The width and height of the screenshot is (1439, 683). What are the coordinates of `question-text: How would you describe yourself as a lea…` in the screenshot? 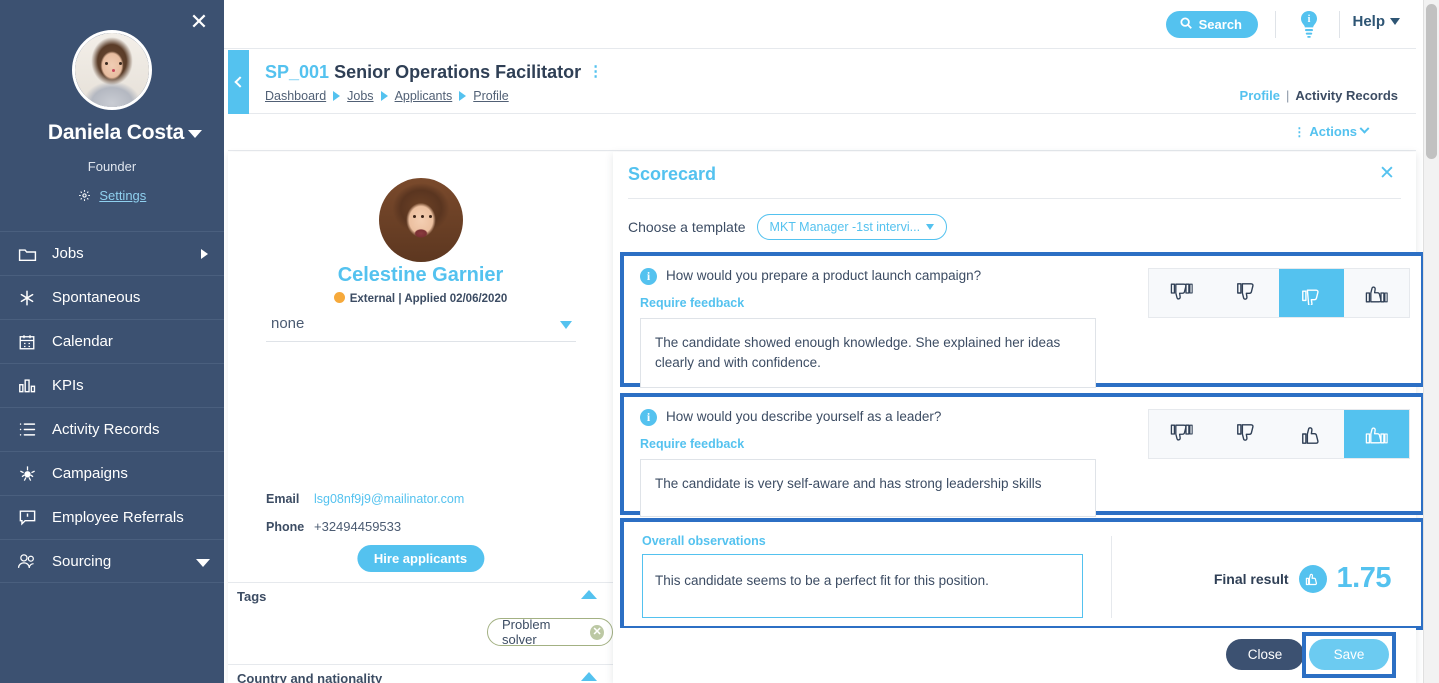 It's located at (804, 416).